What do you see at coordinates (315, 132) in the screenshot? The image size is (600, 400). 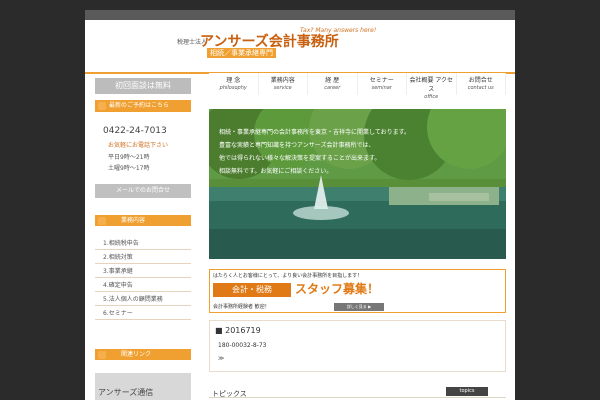 I see `hero-copy-line: 相続・事業承継専門の会計事務所を東京・吉祥寺に開業しております。` at bounding box center [315, 132].